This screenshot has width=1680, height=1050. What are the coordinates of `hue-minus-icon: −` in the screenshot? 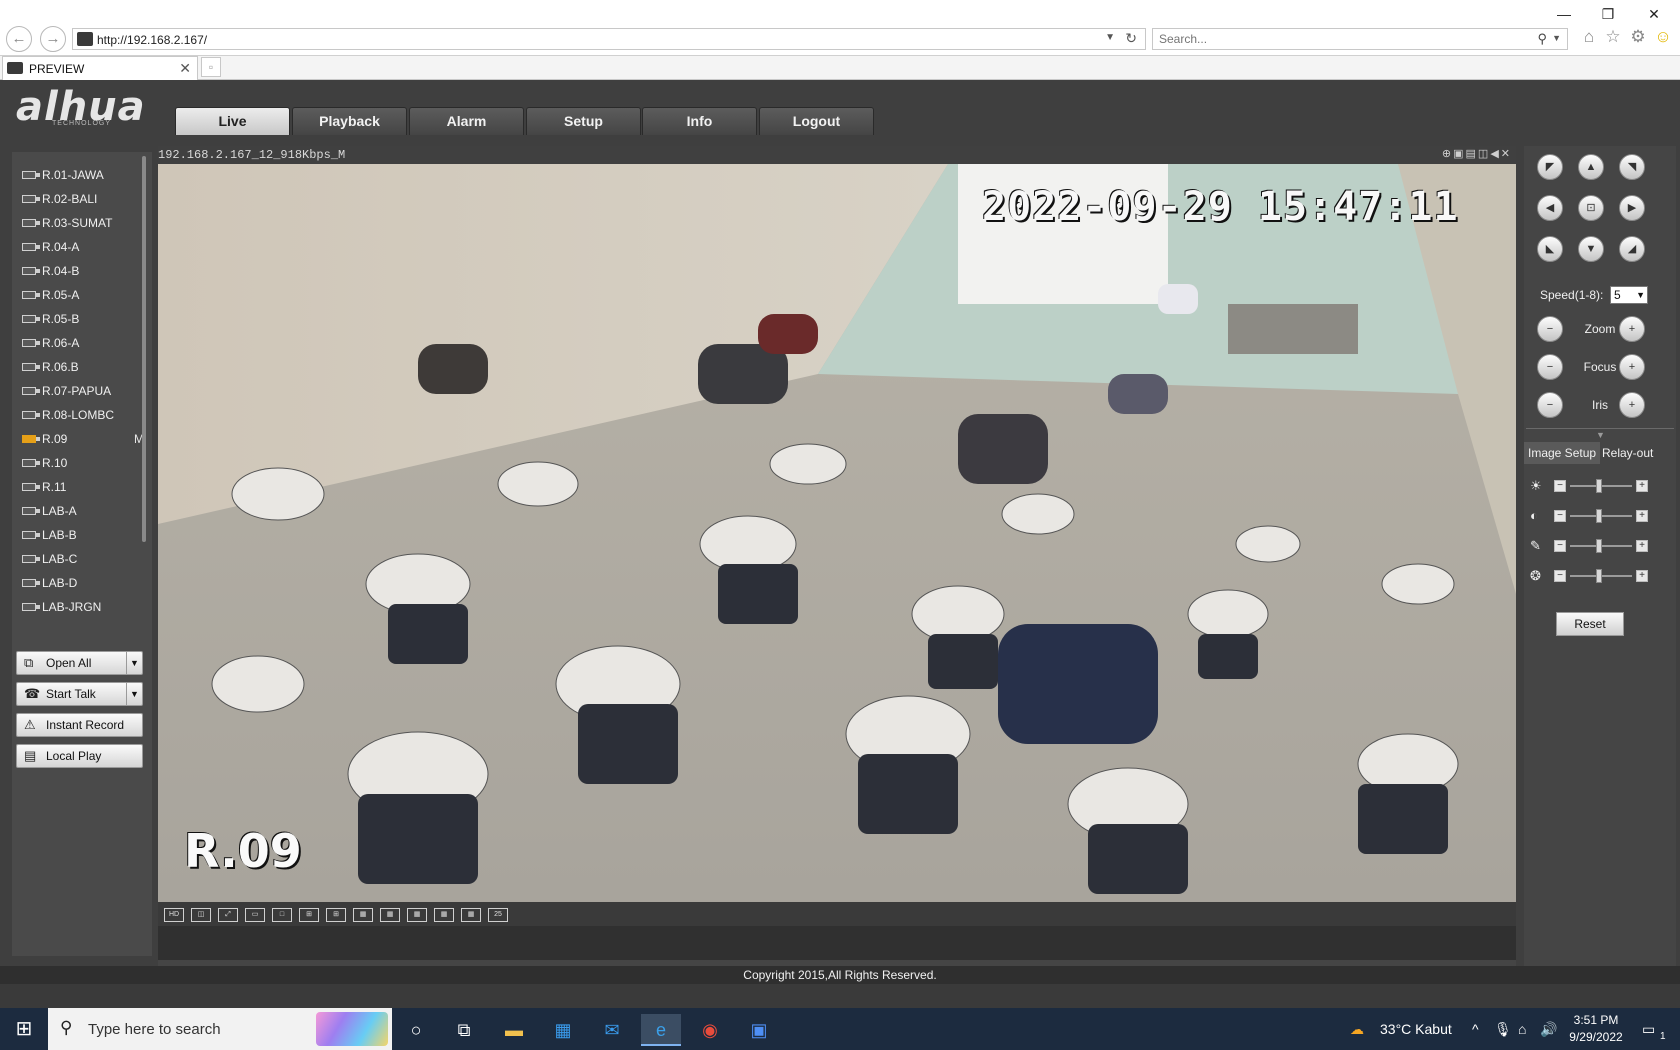 It's located at (1560, 576).